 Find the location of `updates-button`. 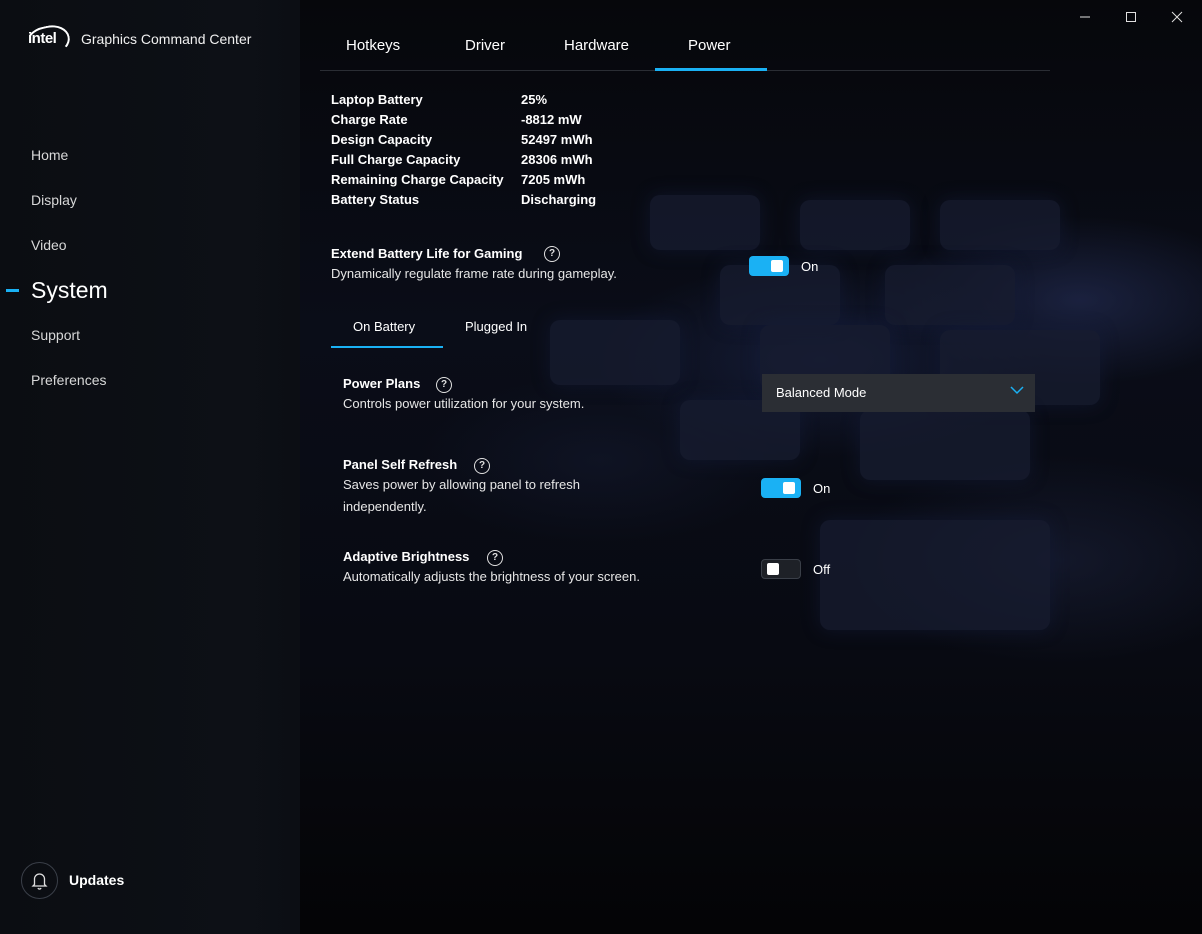

updates-button is located at coordinates (39, 880).